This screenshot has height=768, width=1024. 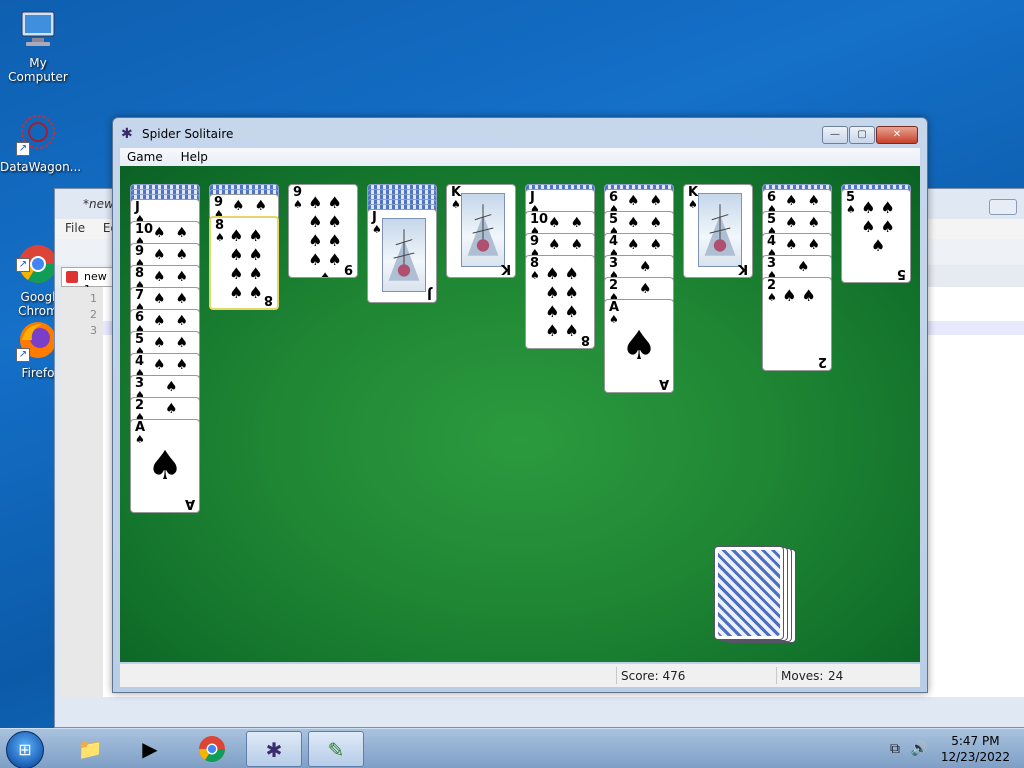 What do you see at coordinates (194, 157) in the screenshot?
I see `menu-help: Help` at bounding box center [194, 157].